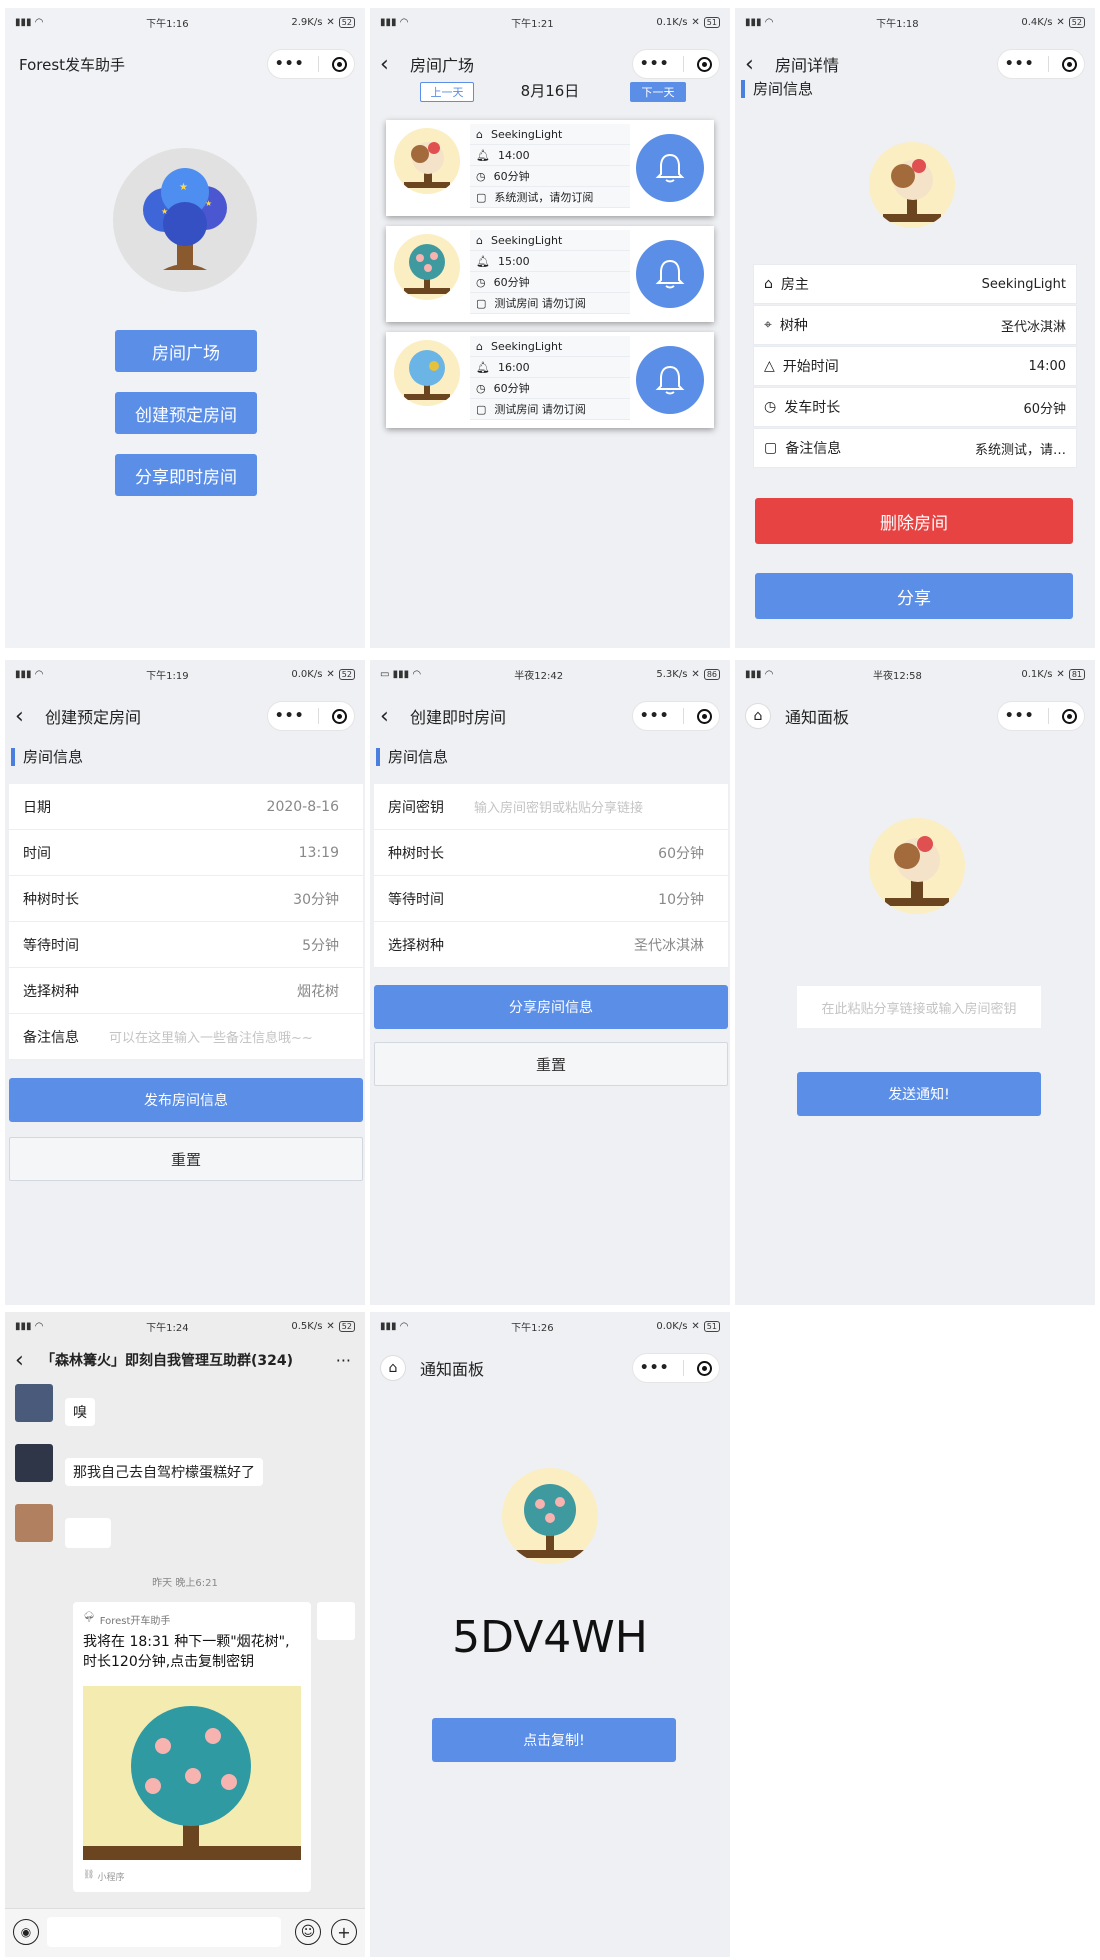 The width and height of the screenshot is (1100, 1960). I want to click on room-note: 系统测试，请勿订阅, so click(544, 197).